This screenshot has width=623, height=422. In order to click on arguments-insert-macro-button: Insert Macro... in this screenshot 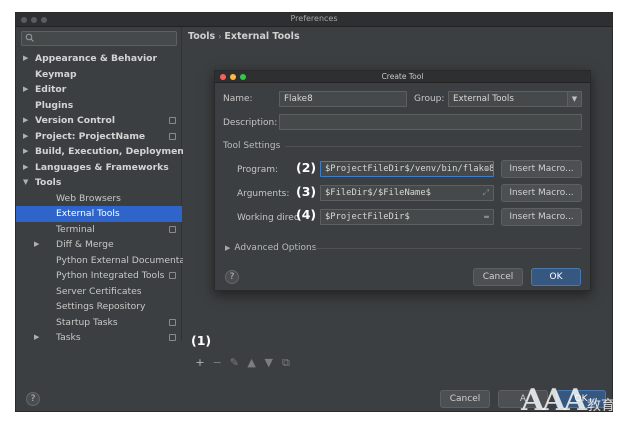, I will do `click(541, 193)`.